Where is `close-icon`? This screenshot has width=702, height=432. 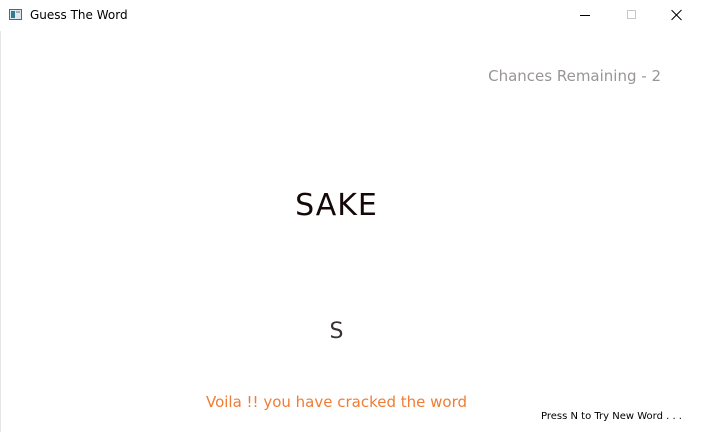 close-icon is located at coordinates (677, 15).